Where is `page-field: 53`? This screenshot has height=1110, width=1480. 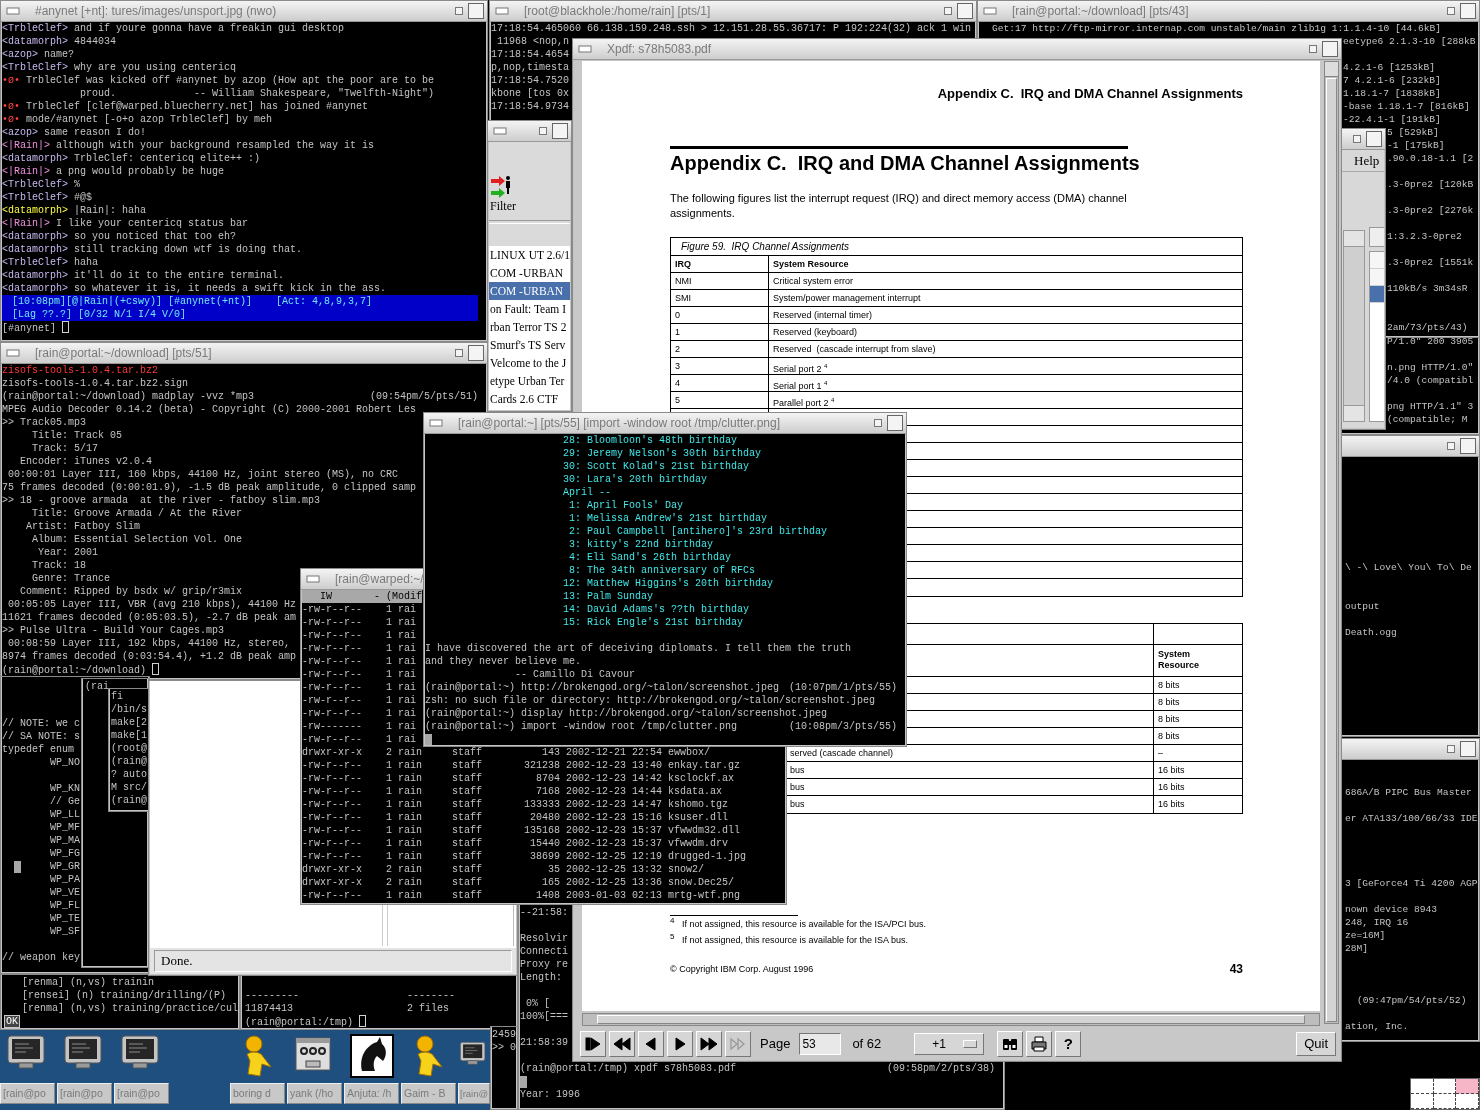
page-field: 53 is located at coordinates (820, 1043).